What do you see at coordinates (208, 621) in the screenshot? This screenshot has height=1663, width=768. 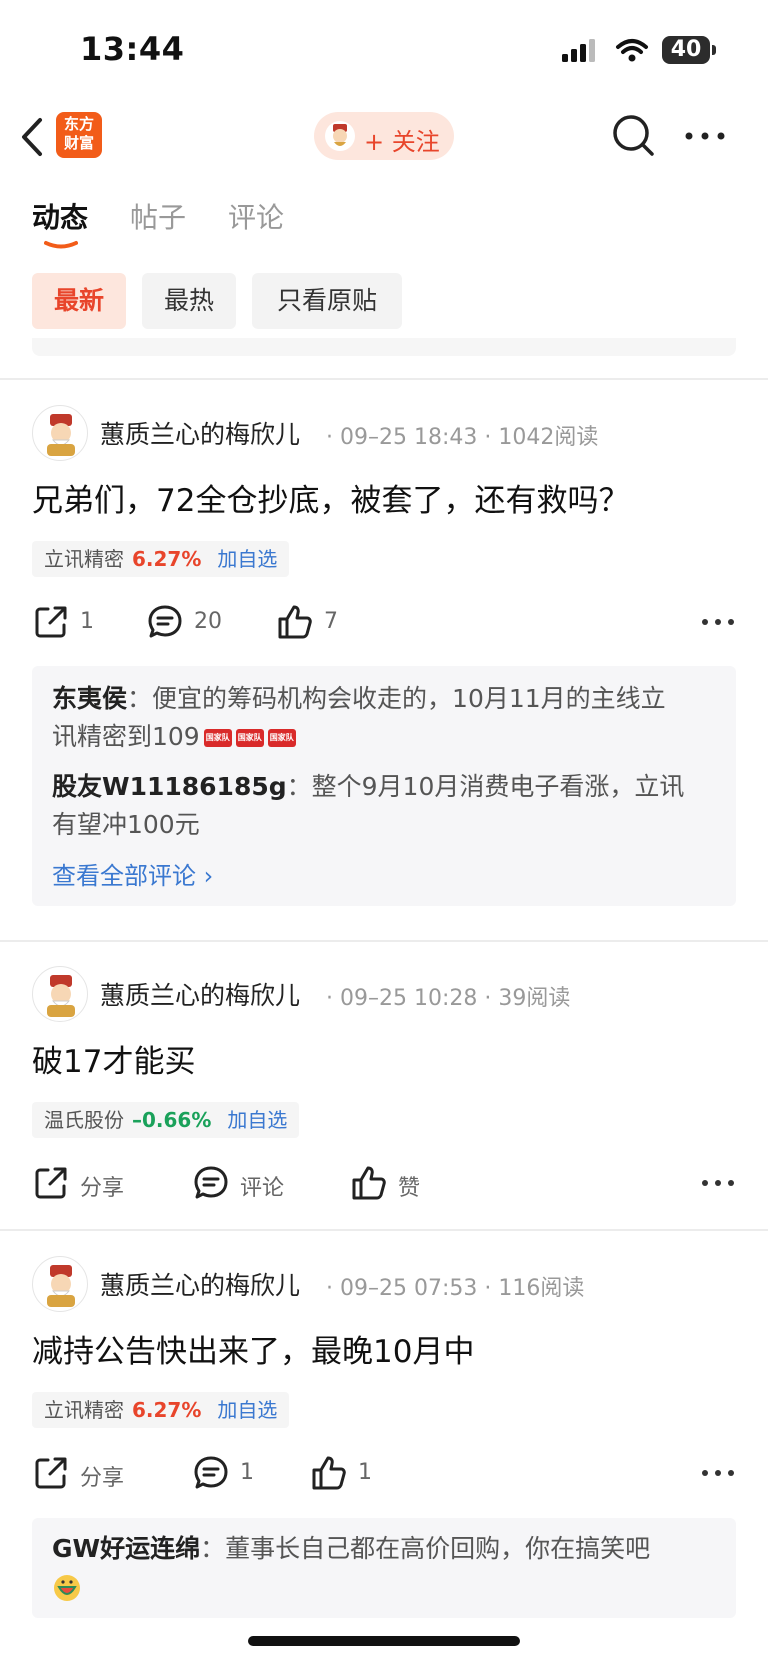 I see `comment-count: 20` at bounding box center [208, 621].